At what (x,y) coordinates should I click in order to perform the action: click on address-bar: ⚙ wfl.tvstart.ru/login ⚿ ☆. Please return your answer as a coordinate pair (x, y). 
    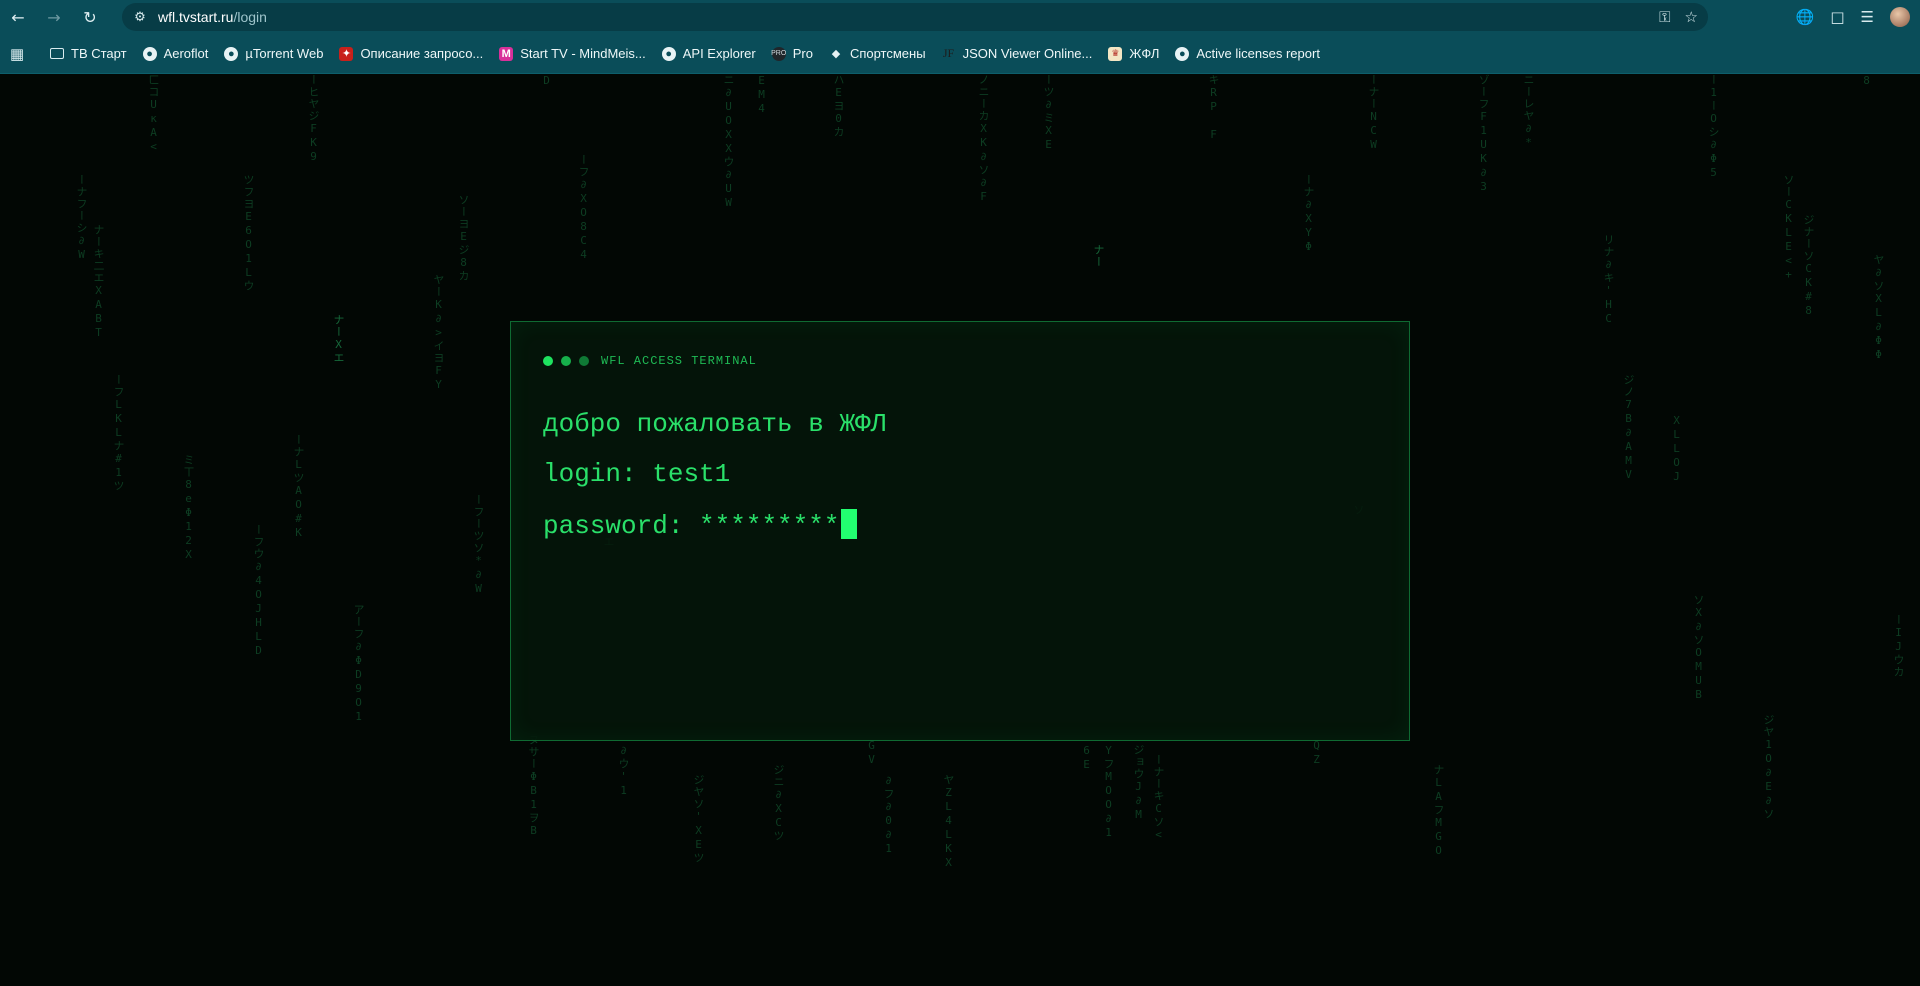
    Looking at the image, I should click on (915, 17).